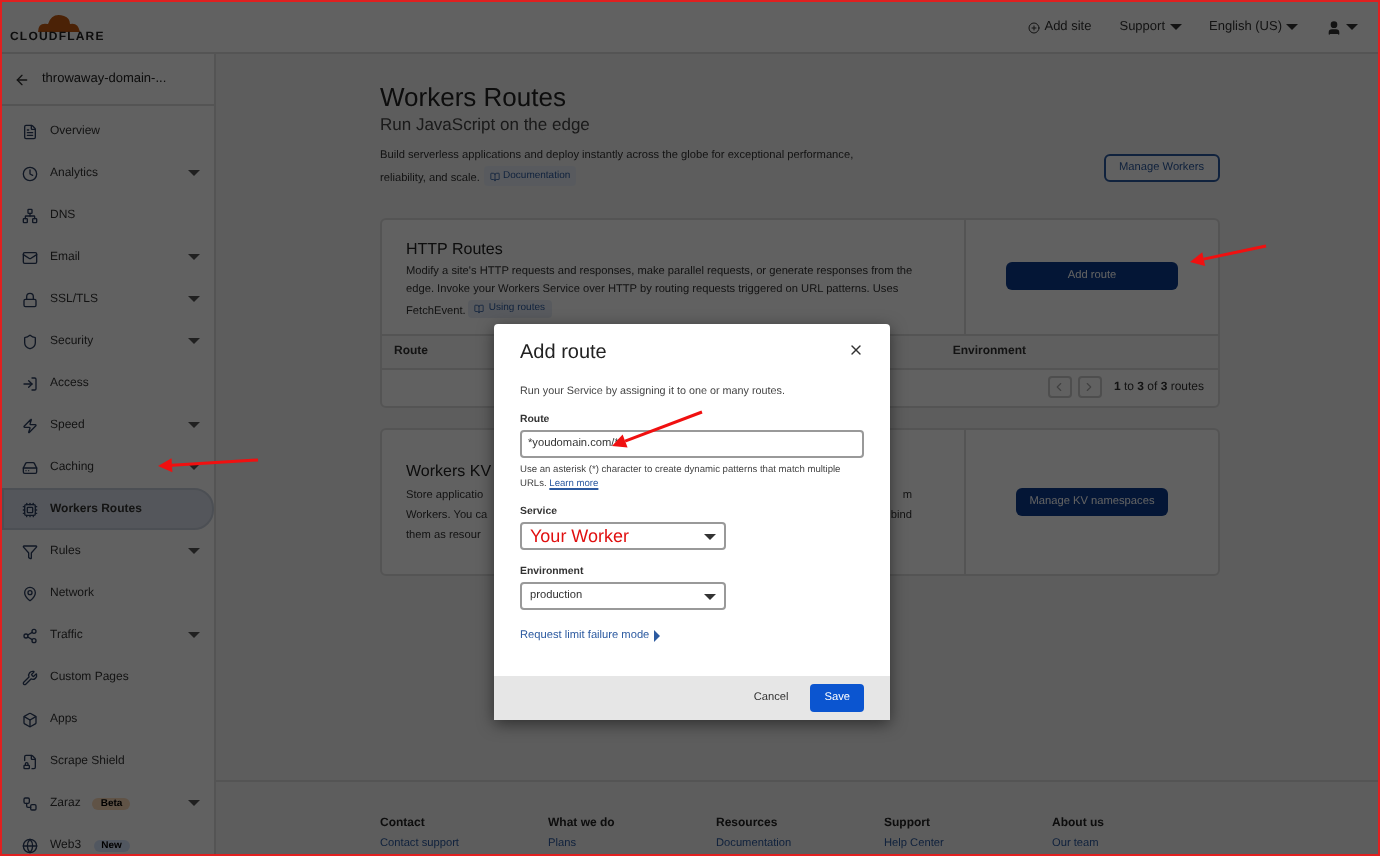  What do you see at coordinates (30, 719) in the screenshot?
I see `box-icon` at bounding box center [30, 719].